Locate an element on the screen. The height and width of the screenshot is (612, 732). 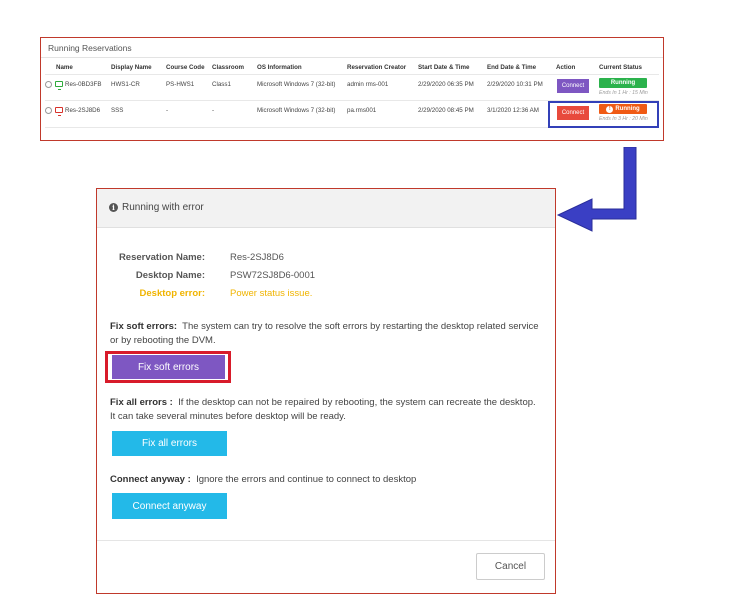
course-code: - is located at coordinates (167, 110).